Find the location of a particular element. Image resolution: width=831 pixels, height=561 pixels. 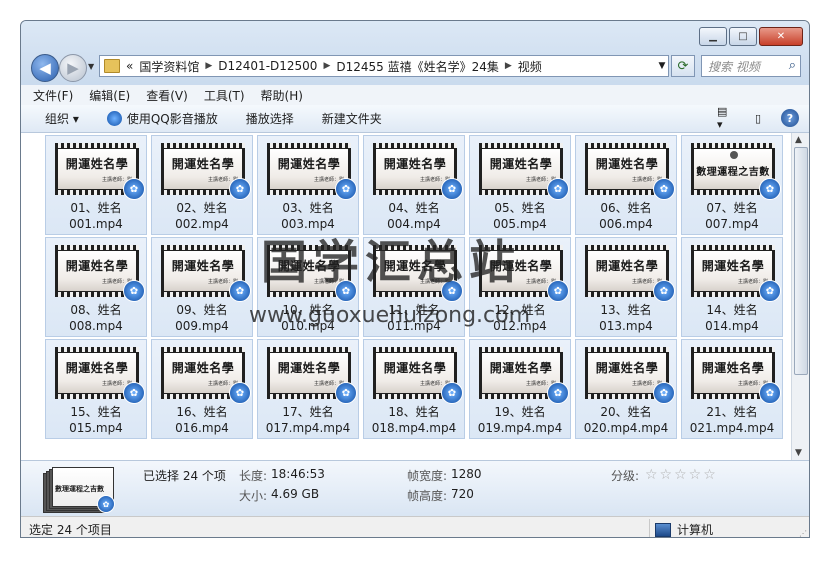

file-item: 開運姓名學 主講老師：劉 ✿ 10、姓名 010.mp4 is located at coordinates (308, 287).